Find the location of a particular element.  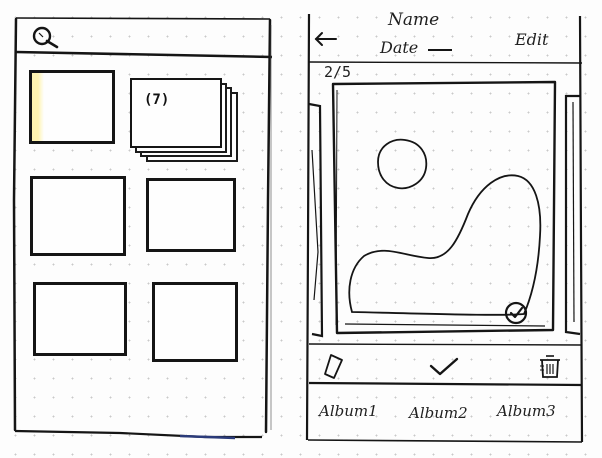

next-photo-peek-inner is located at coordinates (573, 212).